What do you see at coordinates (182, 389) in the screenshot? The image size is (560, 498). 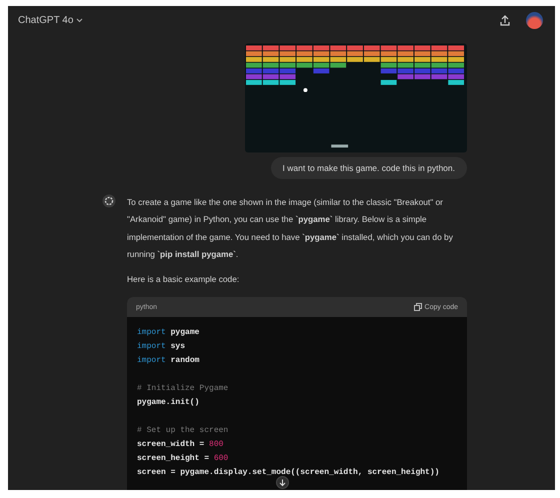 I see `code-line: # Initialize Pygame` at bounding box center [182, 389].